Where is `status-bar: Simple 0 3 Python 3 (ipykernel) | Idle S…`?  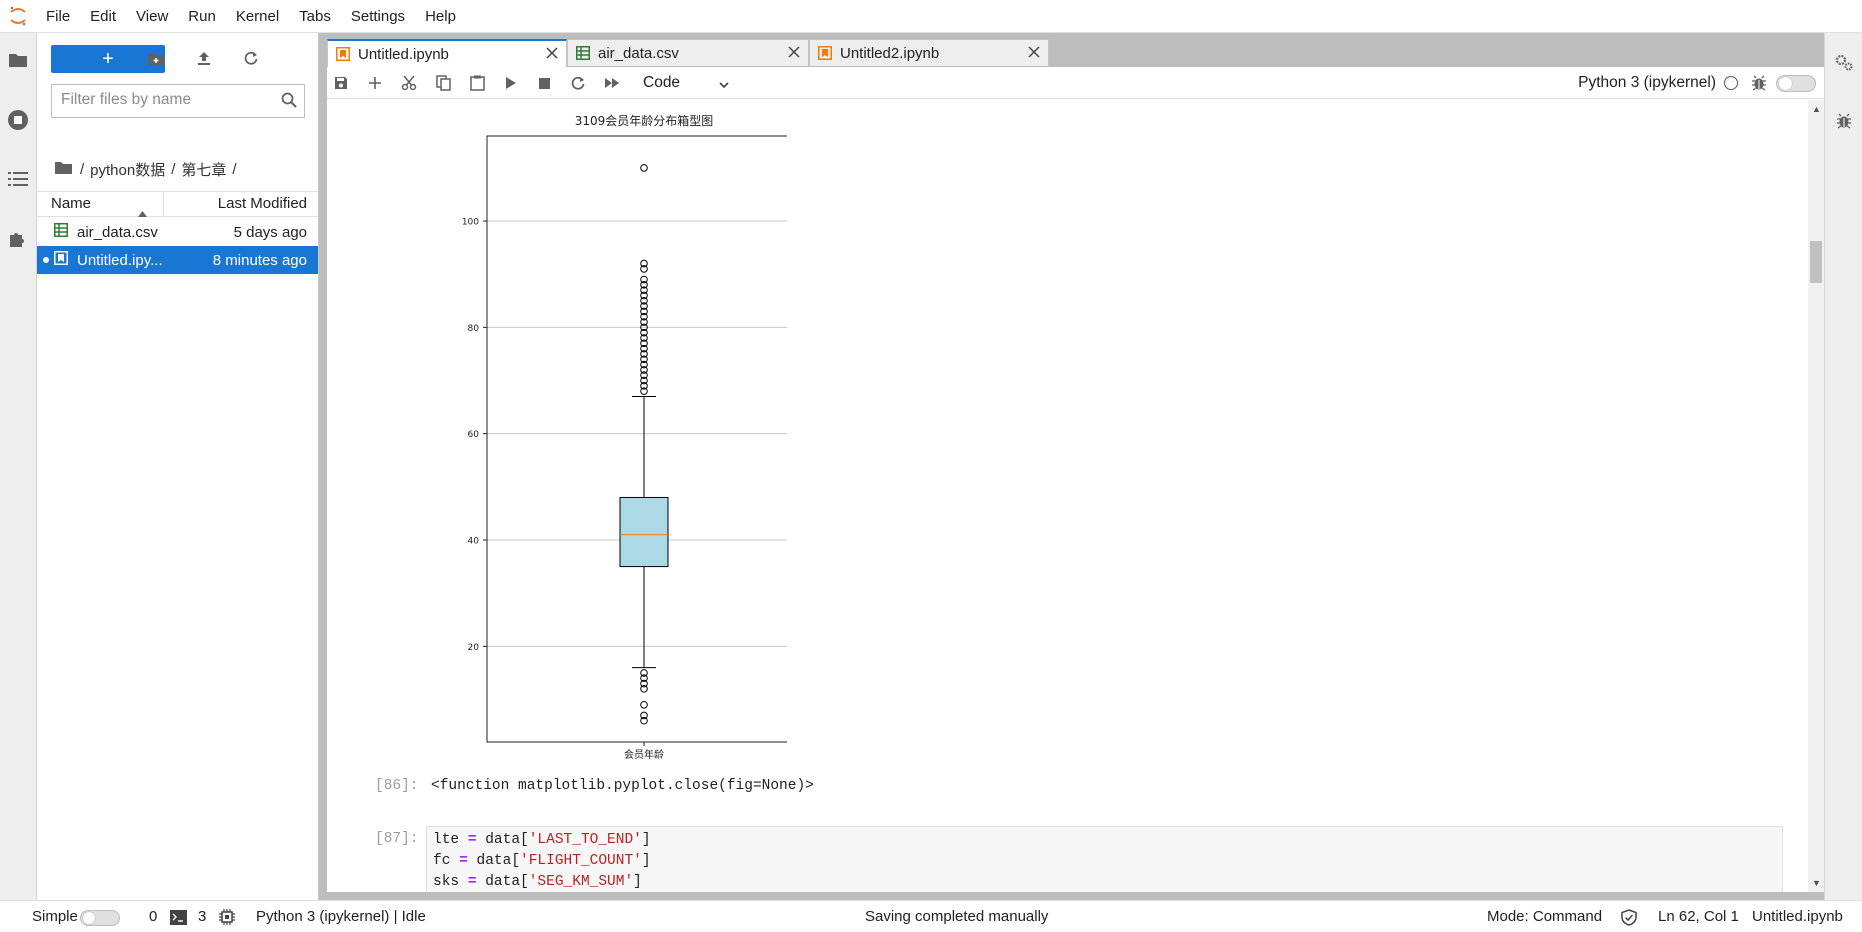 status-bar: Simple 0 3 Python 3 (ipykernel) | Idle S… is located at coordinates (931, 916).